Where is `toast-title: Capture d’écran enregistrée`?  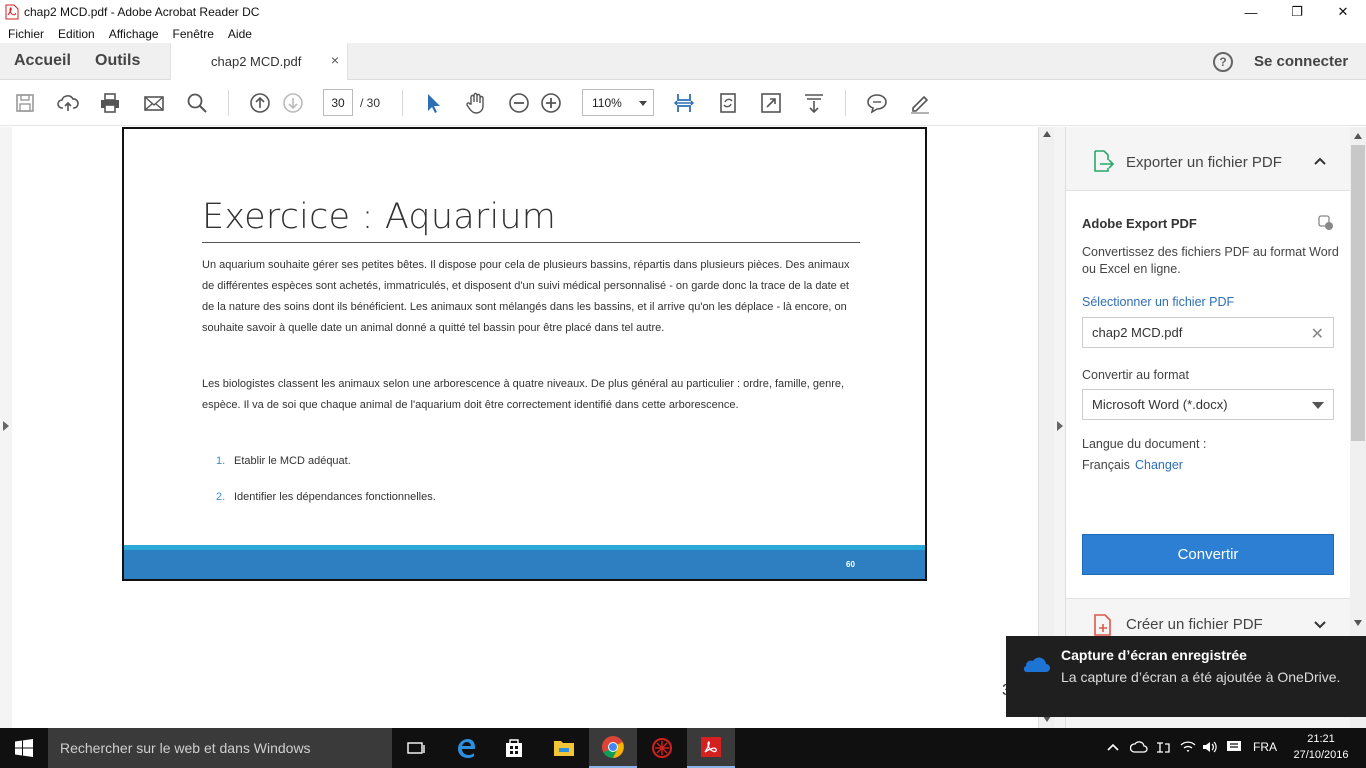
toast-title: Capture d’écran enregistrée is located at coordinates (1154, 655).